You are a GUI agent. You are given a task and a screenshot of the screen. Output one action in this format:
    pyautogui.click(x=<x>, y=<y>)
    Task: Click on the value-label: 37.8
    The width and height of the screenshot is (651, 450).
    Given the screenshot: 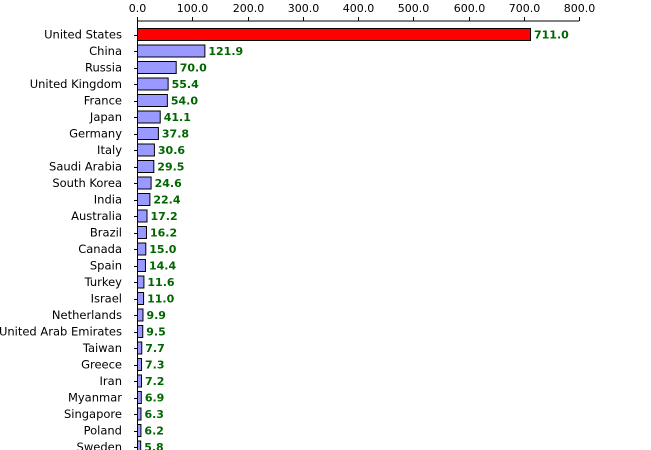 What is the action you would take?
    pyautogui.click(x=175, y=134)
    